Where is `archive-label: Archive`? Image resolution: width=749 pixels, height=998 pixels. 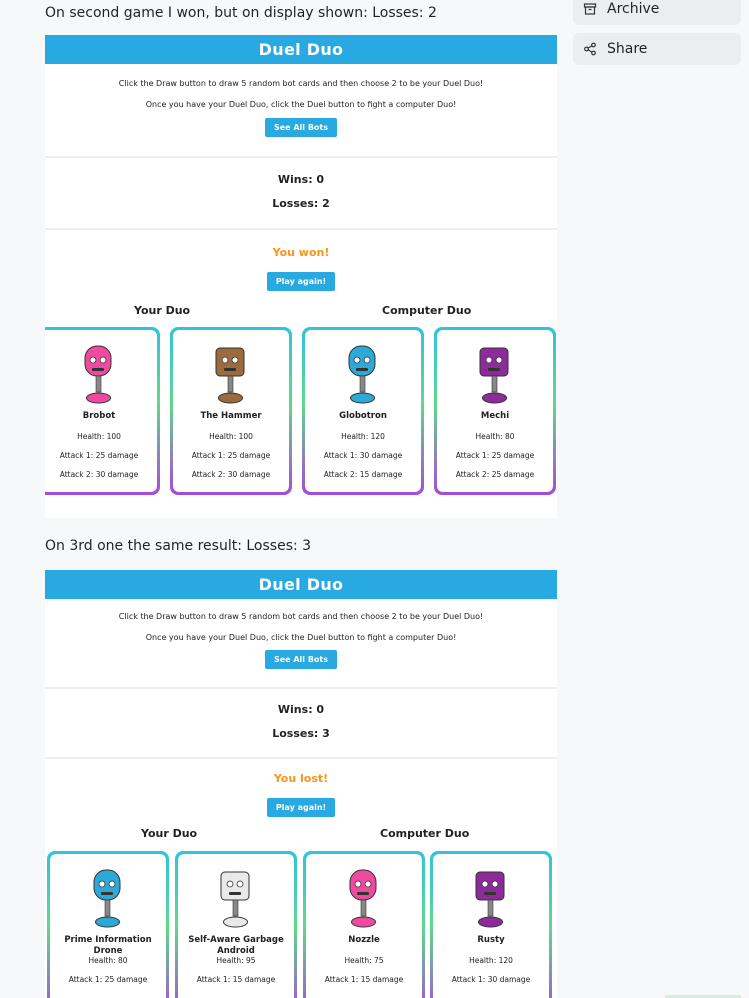
archive-label: Archive is located at coordinates (633, 9).